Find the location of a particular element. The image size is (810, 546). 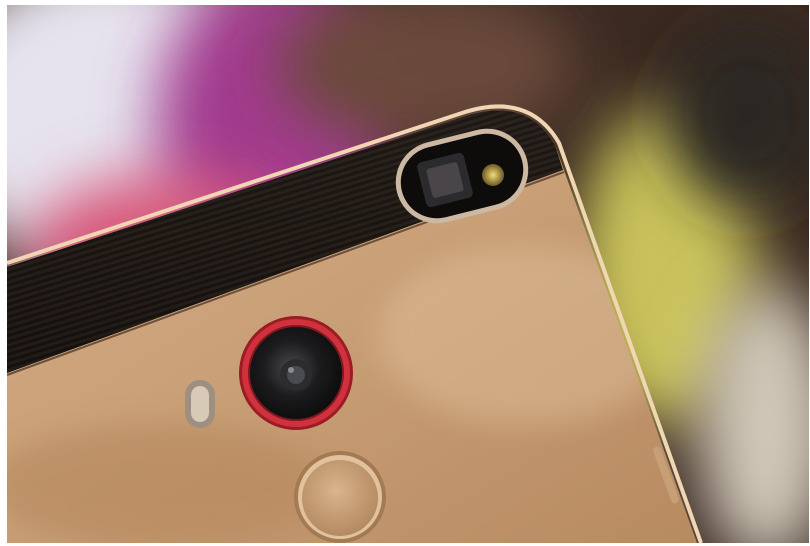

laser-sensor-icon is located at coordinates (200, 404).